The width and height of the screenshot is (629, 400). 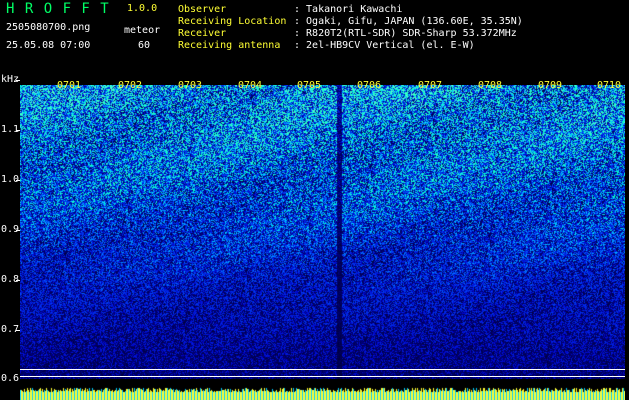 What do you see at coordinates (190, 85) in the screenshot?
I see `x-tick-label: 0703` at bounding box center [190, 85].